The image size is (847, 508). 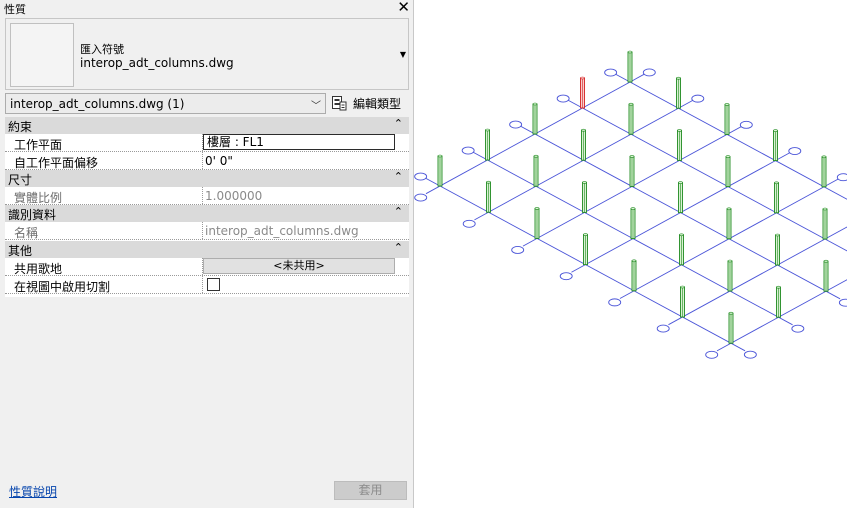 I want to click on scale-value: 1.000000, so click(x=234, y=196).